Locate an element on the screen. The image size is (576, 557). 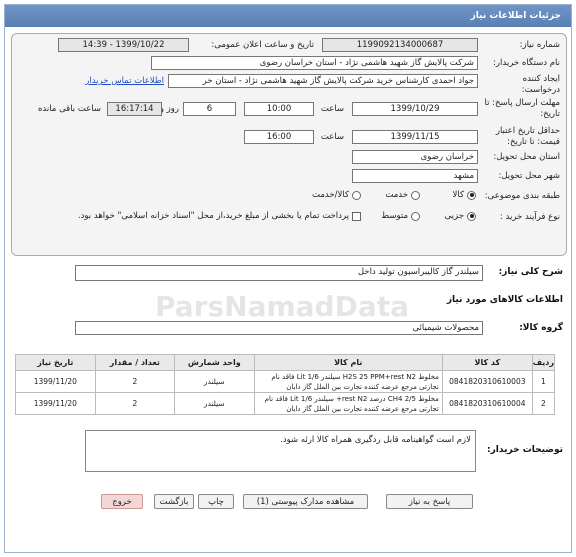
item-code: 0841820310610004 is located at coordinates (487, 403).